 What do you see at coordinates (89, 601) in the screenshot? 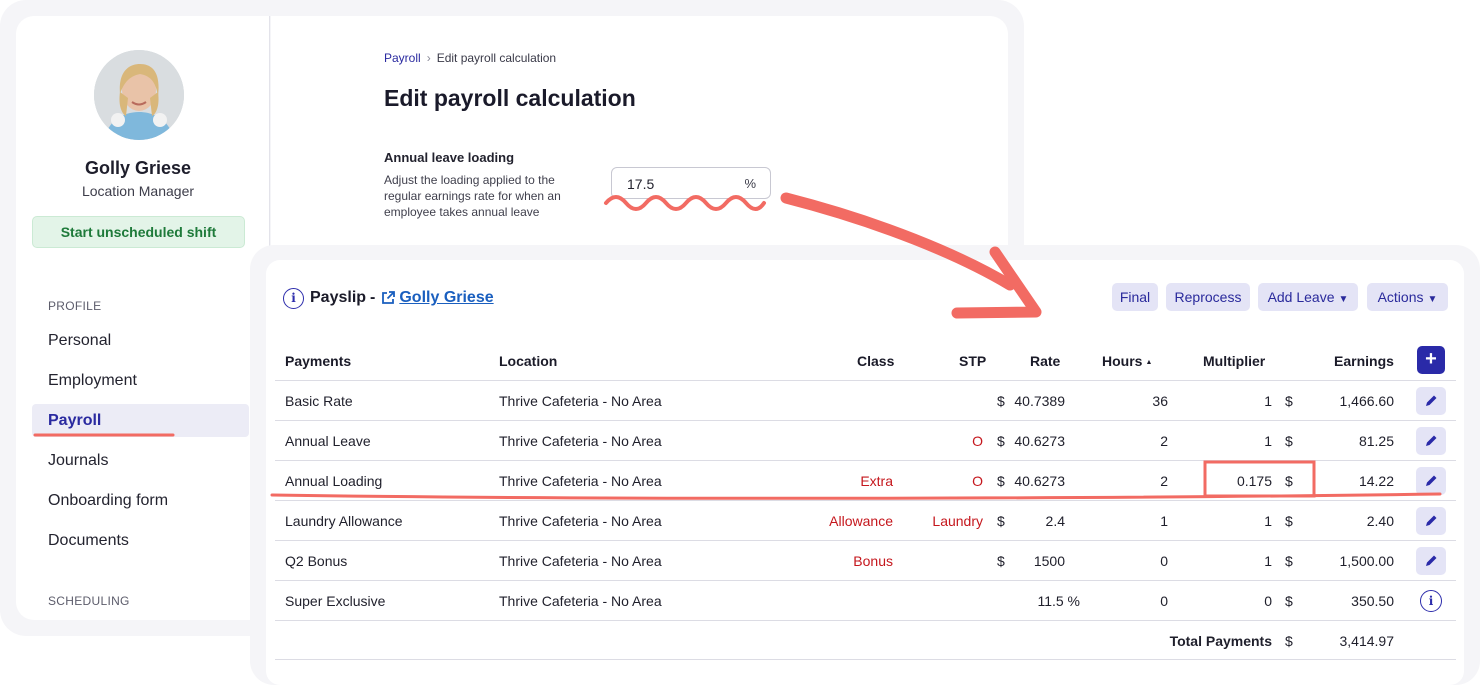
I see `scheduling-section-heading: SCHEDULING` at bounding box center [89, 601].